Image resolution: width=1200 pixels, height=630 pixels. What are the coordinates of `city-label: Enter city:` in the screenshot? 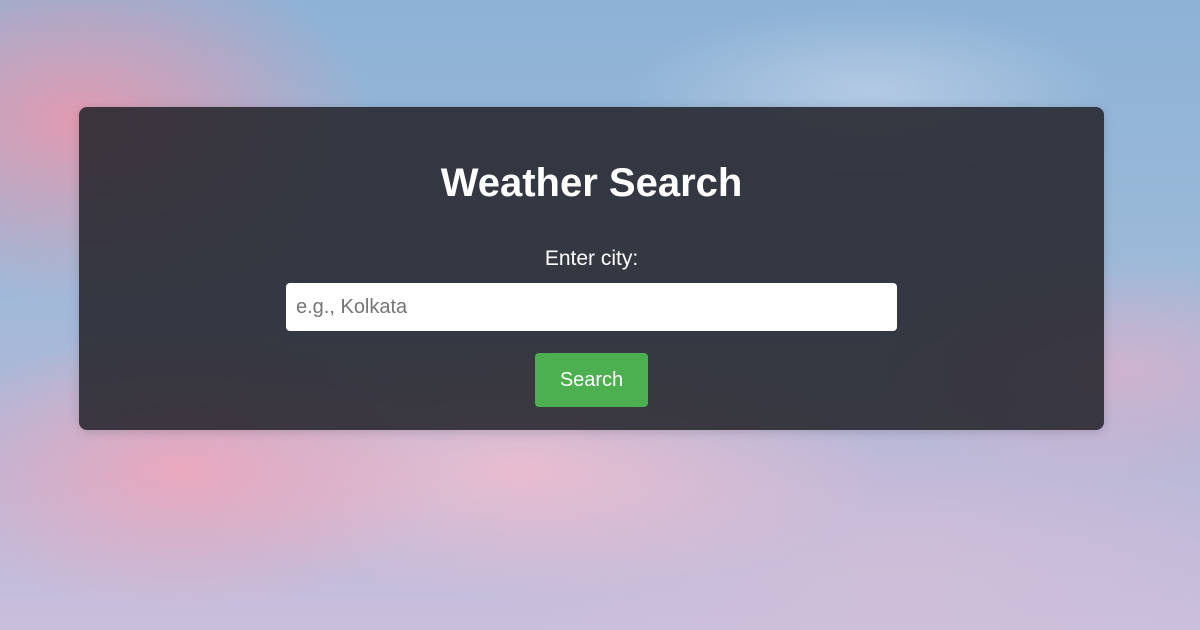 It's located at (591, 258).